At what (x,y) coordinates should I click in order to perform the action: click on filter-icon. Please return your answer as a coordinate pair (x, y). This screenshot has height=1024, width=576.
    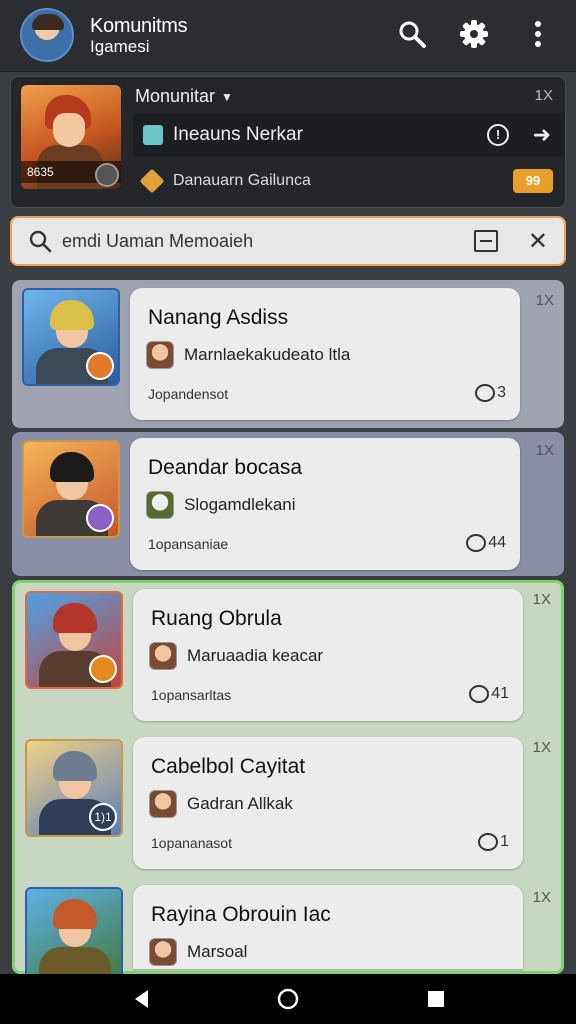
    Looking at the image, I should click on (486, 241).